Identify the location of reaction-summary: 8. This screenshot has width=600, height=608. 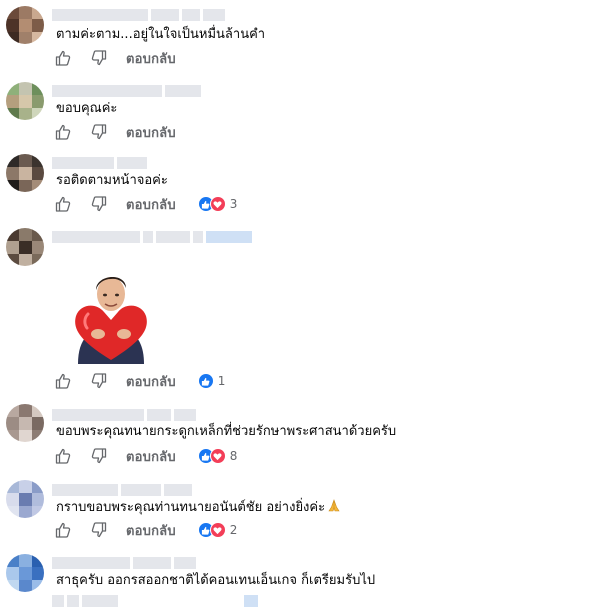
(217, 456).